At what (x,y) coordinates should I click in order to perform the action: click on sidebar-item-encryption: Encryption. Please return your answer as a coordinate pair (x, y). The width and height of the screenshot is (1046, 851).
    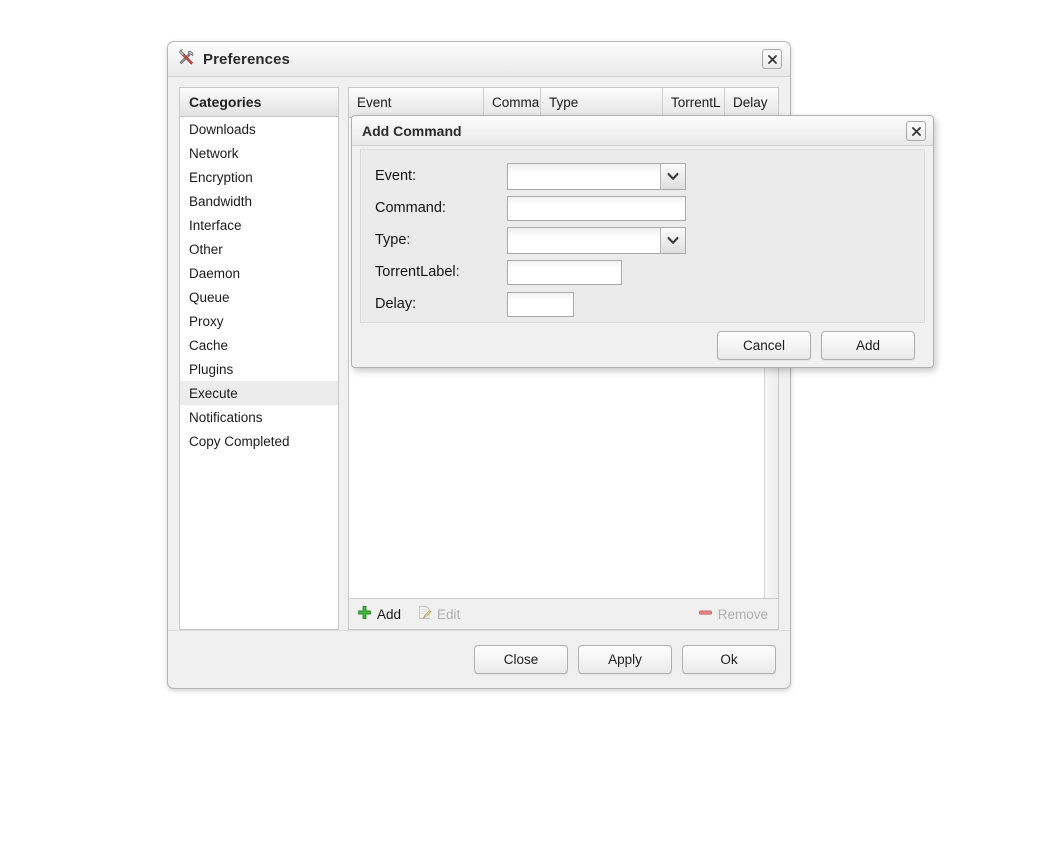
    Looking at the image, I should click on (259, 177).